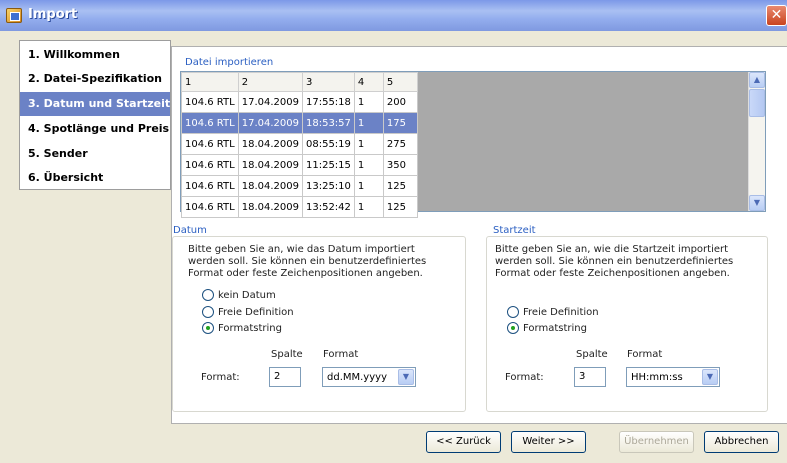 The width and height of the screenshot is (787, 463). What do you see at coordinates (776, 15) in the screenshot?
I see `close-button: ✕` at bounding box center [776, 15].